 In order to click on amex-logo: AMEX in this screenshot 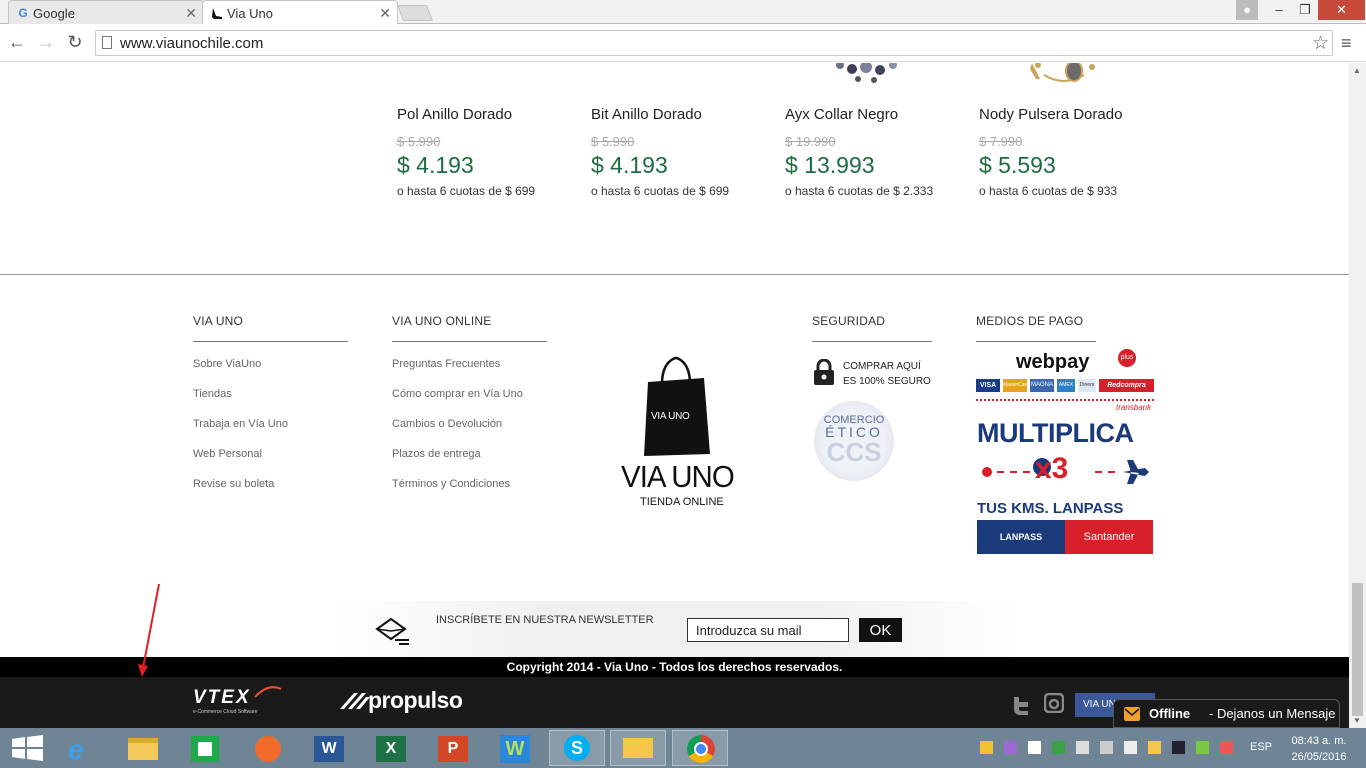, I will do `click(1066, 385)`.